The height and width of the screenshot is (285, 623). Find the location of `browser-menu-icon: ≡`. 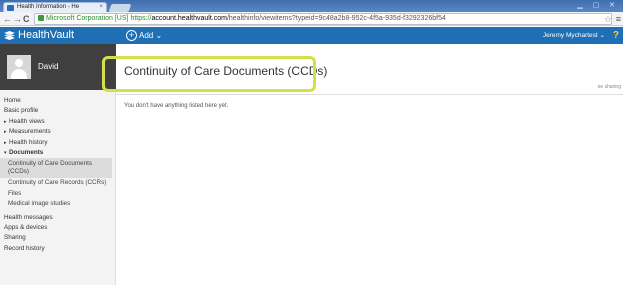

browser-menu-icon: ≡ is located at coordinates (618, 19).